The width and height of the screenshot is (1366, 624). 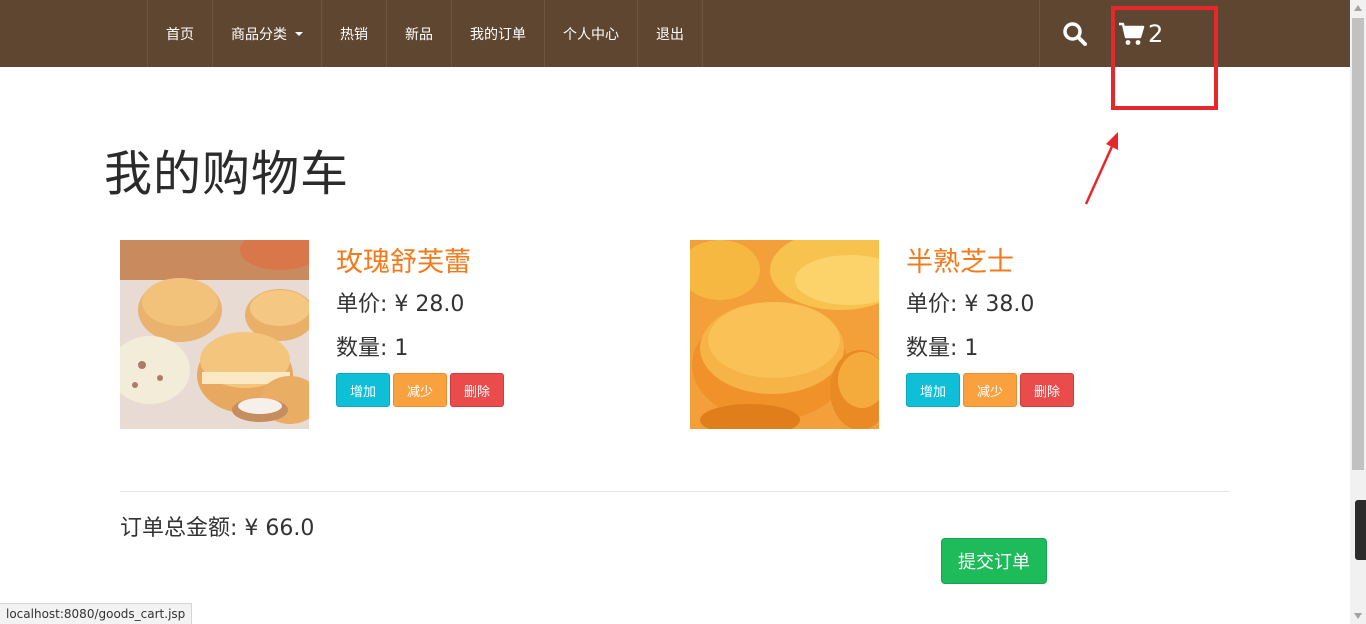 I want to click on scrollbar-thumb, so click(x=1358, y=244).